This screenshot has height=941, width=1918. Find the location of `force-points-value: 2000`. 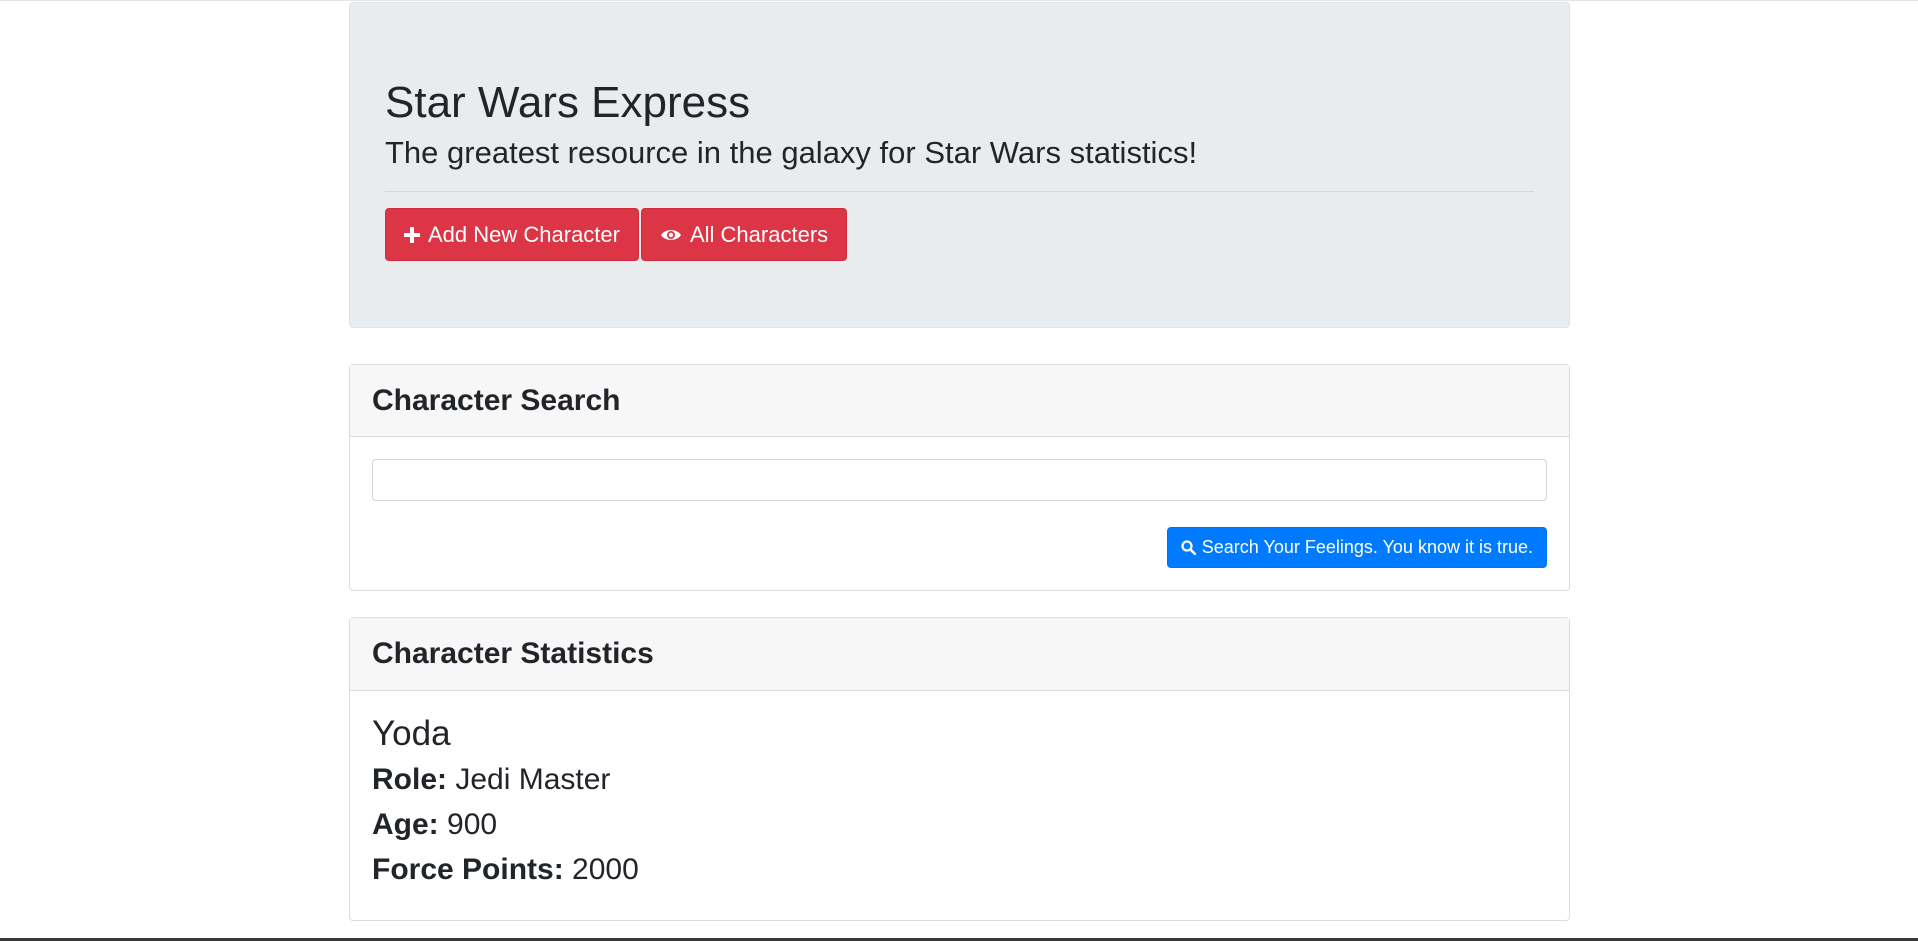

force-points-value: 2000 is located at coordinates (605, 869).